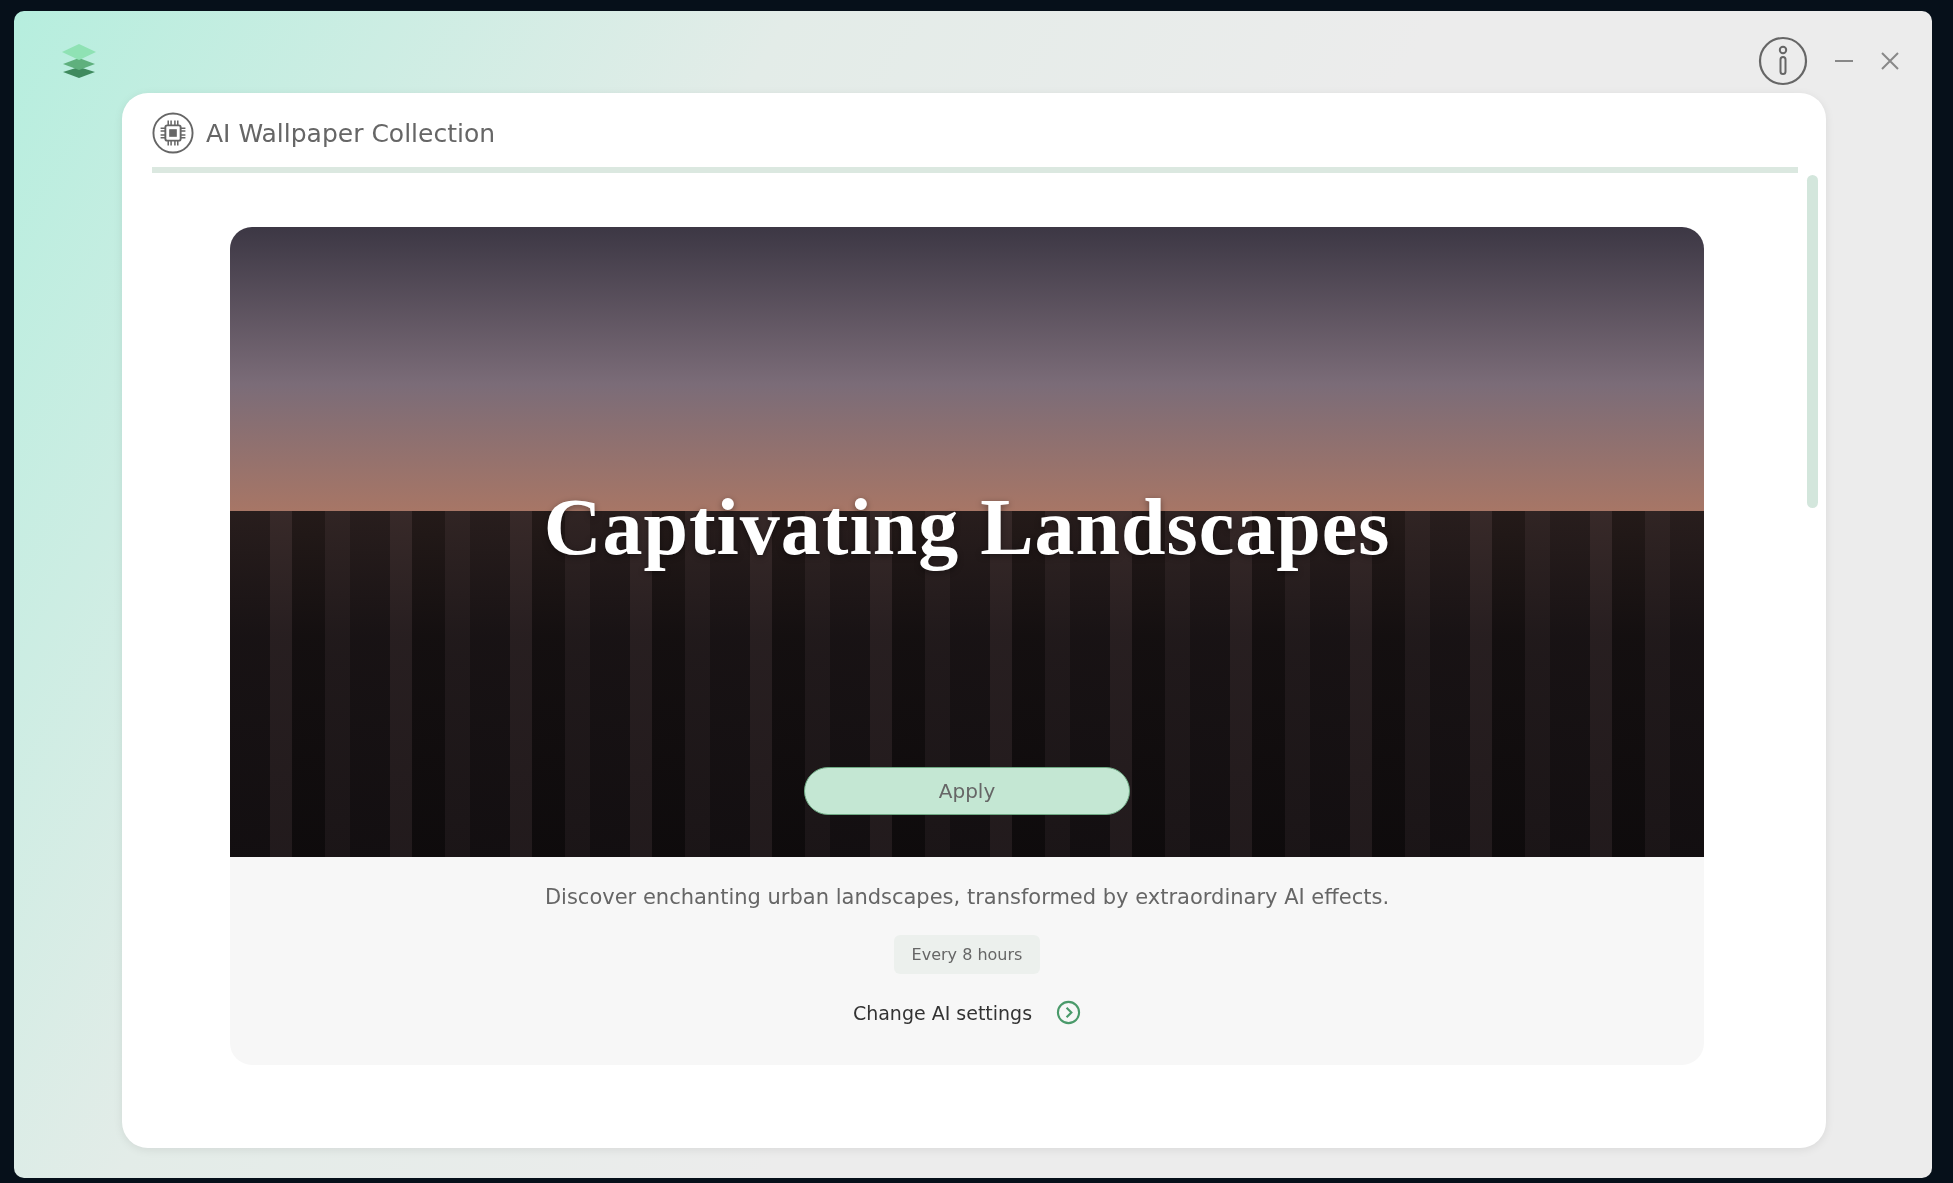 The image size is (1953, 1183). I want to click on stacked-layers-icon, so click(79, 61).